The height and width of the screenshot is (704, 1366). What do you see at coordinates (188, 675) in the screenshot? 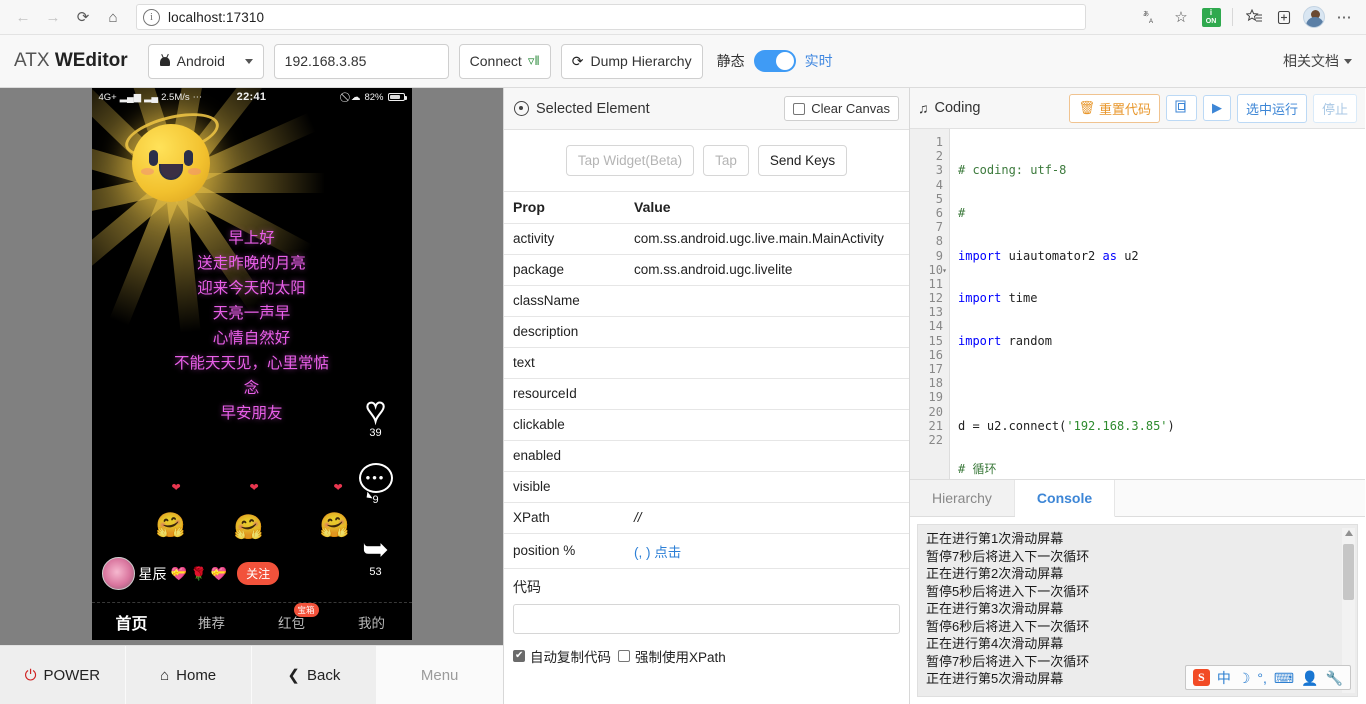
I see `home-button: ⌂ Home` at bounding box center [188, 675].